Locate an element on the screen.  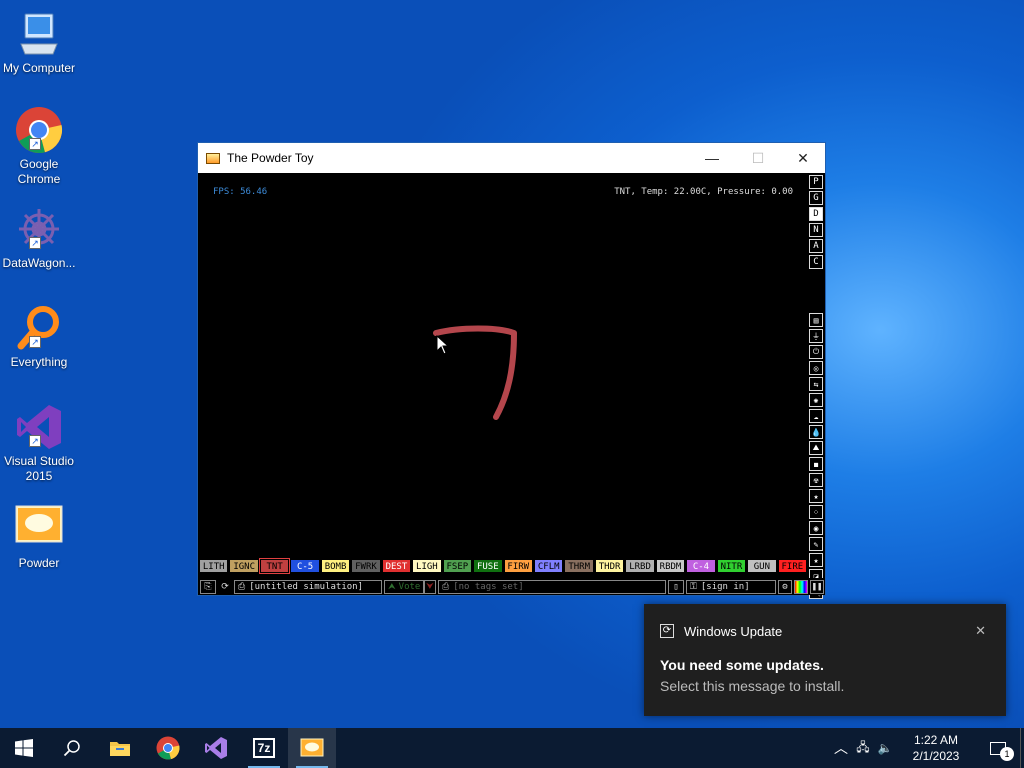
render-options-icon is located at coordinates (801, 586).